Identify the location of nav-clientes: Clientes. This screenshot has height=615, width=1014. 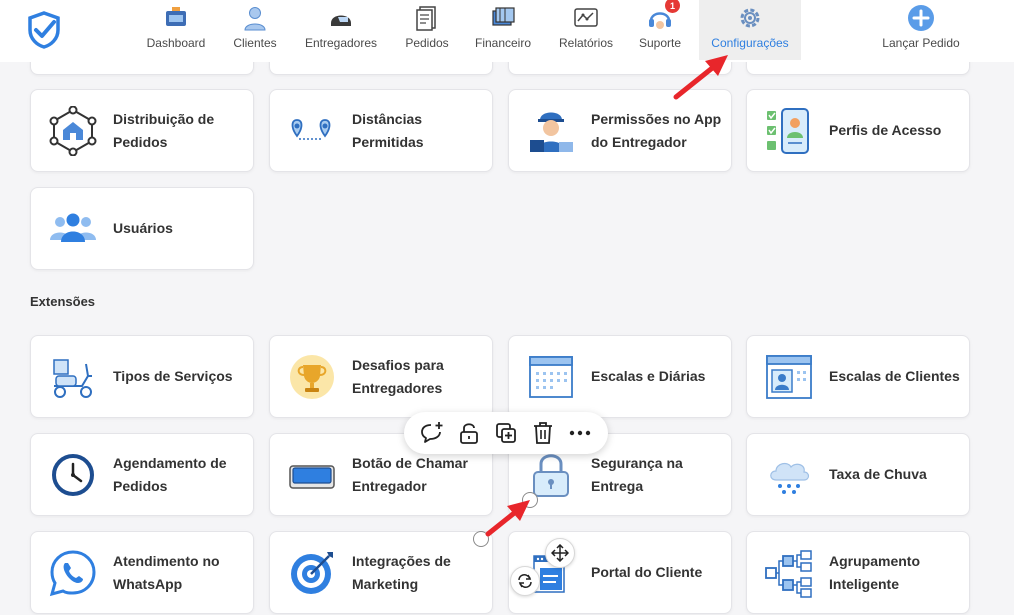
(255, 30).